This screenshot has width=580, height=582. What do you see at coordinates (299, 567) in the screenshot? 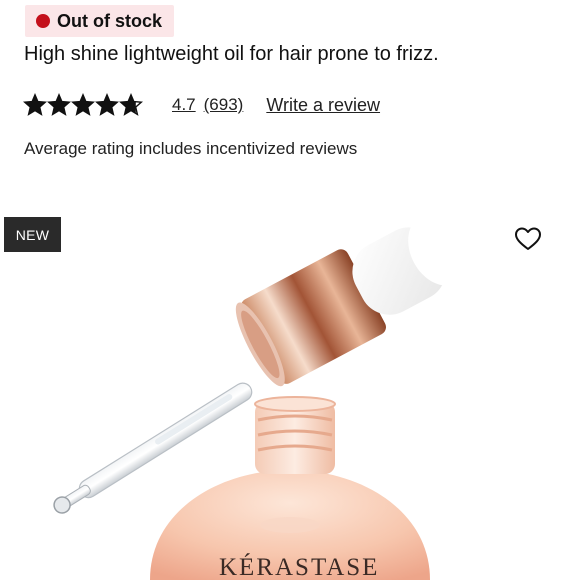
I see `brand-label: KÉRASTASE` at bounding box center [299, 567].